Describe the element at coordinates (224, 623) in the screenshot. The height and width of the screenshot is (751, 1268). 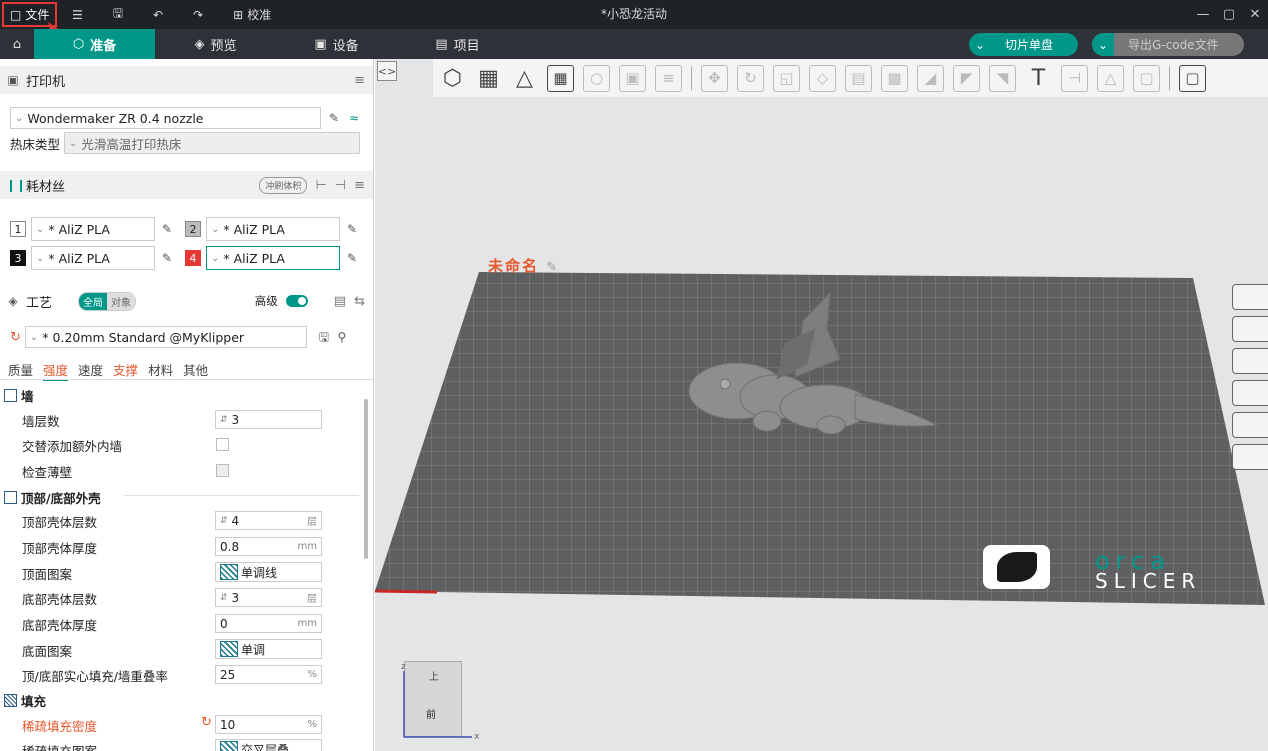
I see `bottom-thickness-value: 0` at that location.